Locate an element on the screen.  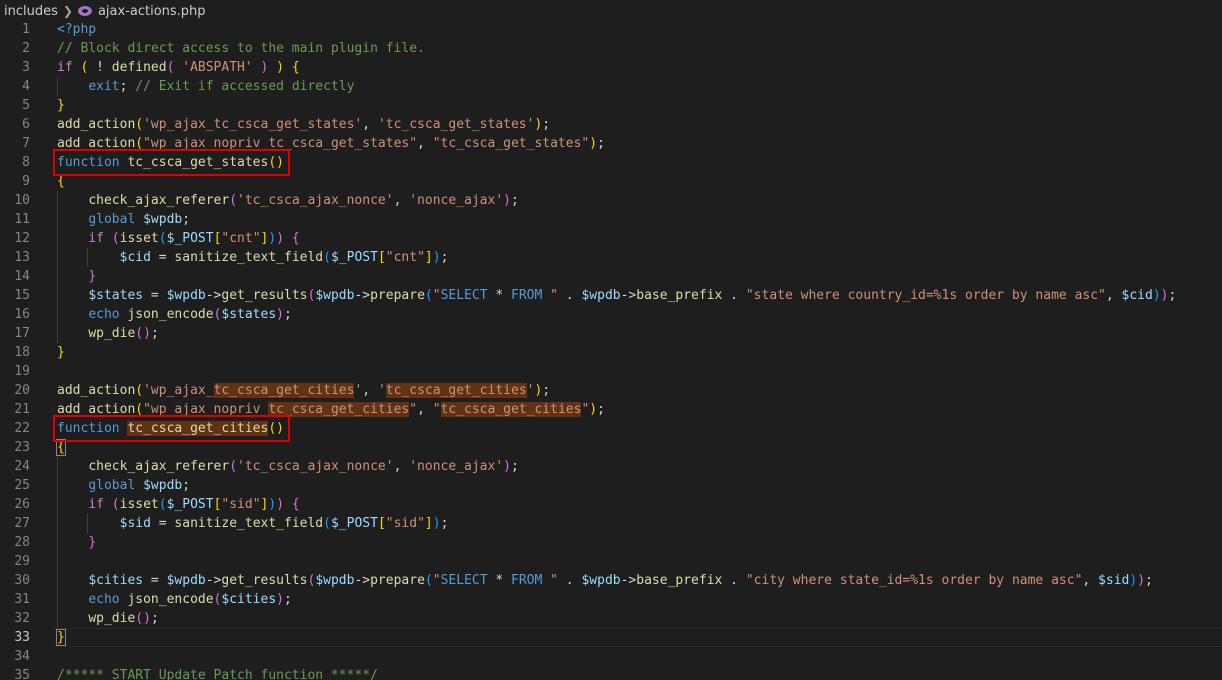
line-number: 23 is located at coordinates (22, 447).